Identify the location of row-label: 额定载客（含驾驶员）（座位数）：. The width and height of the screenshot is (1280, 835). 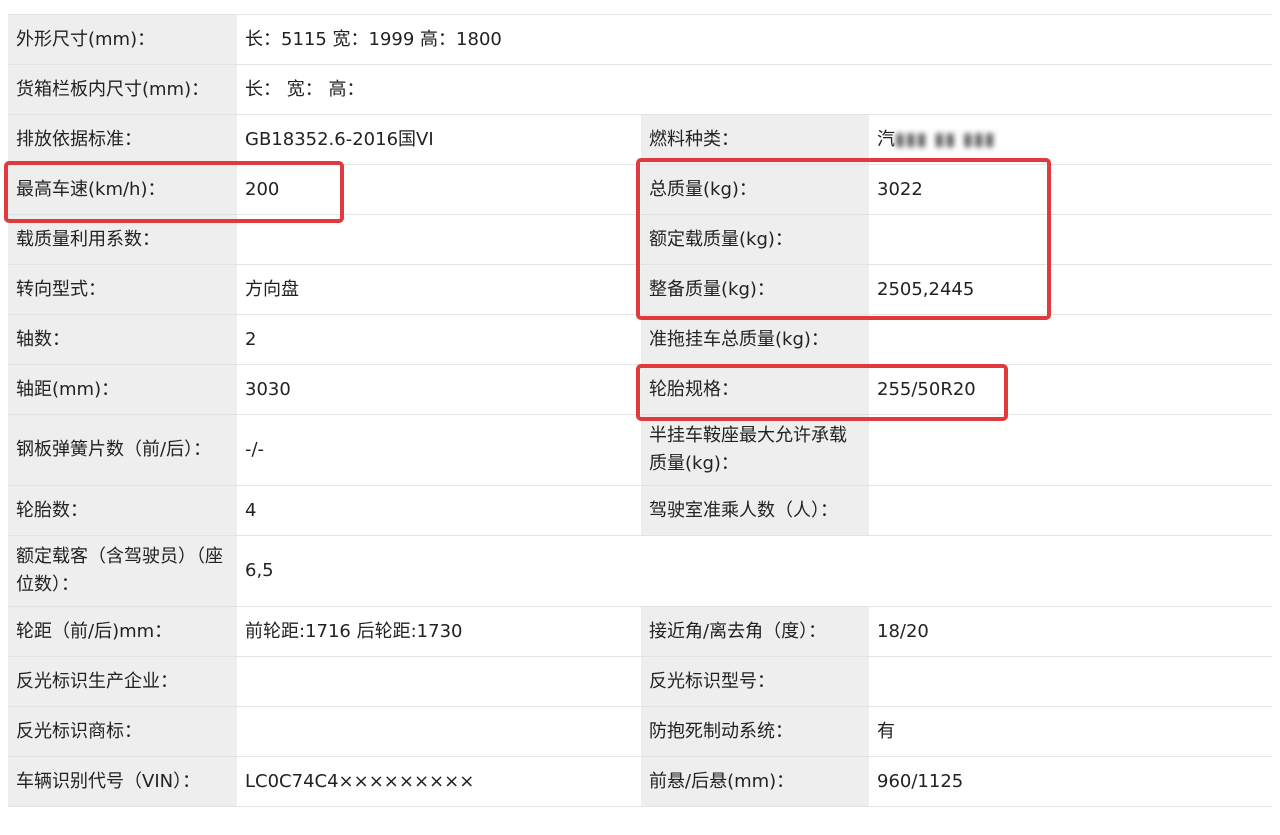
(122, 571).